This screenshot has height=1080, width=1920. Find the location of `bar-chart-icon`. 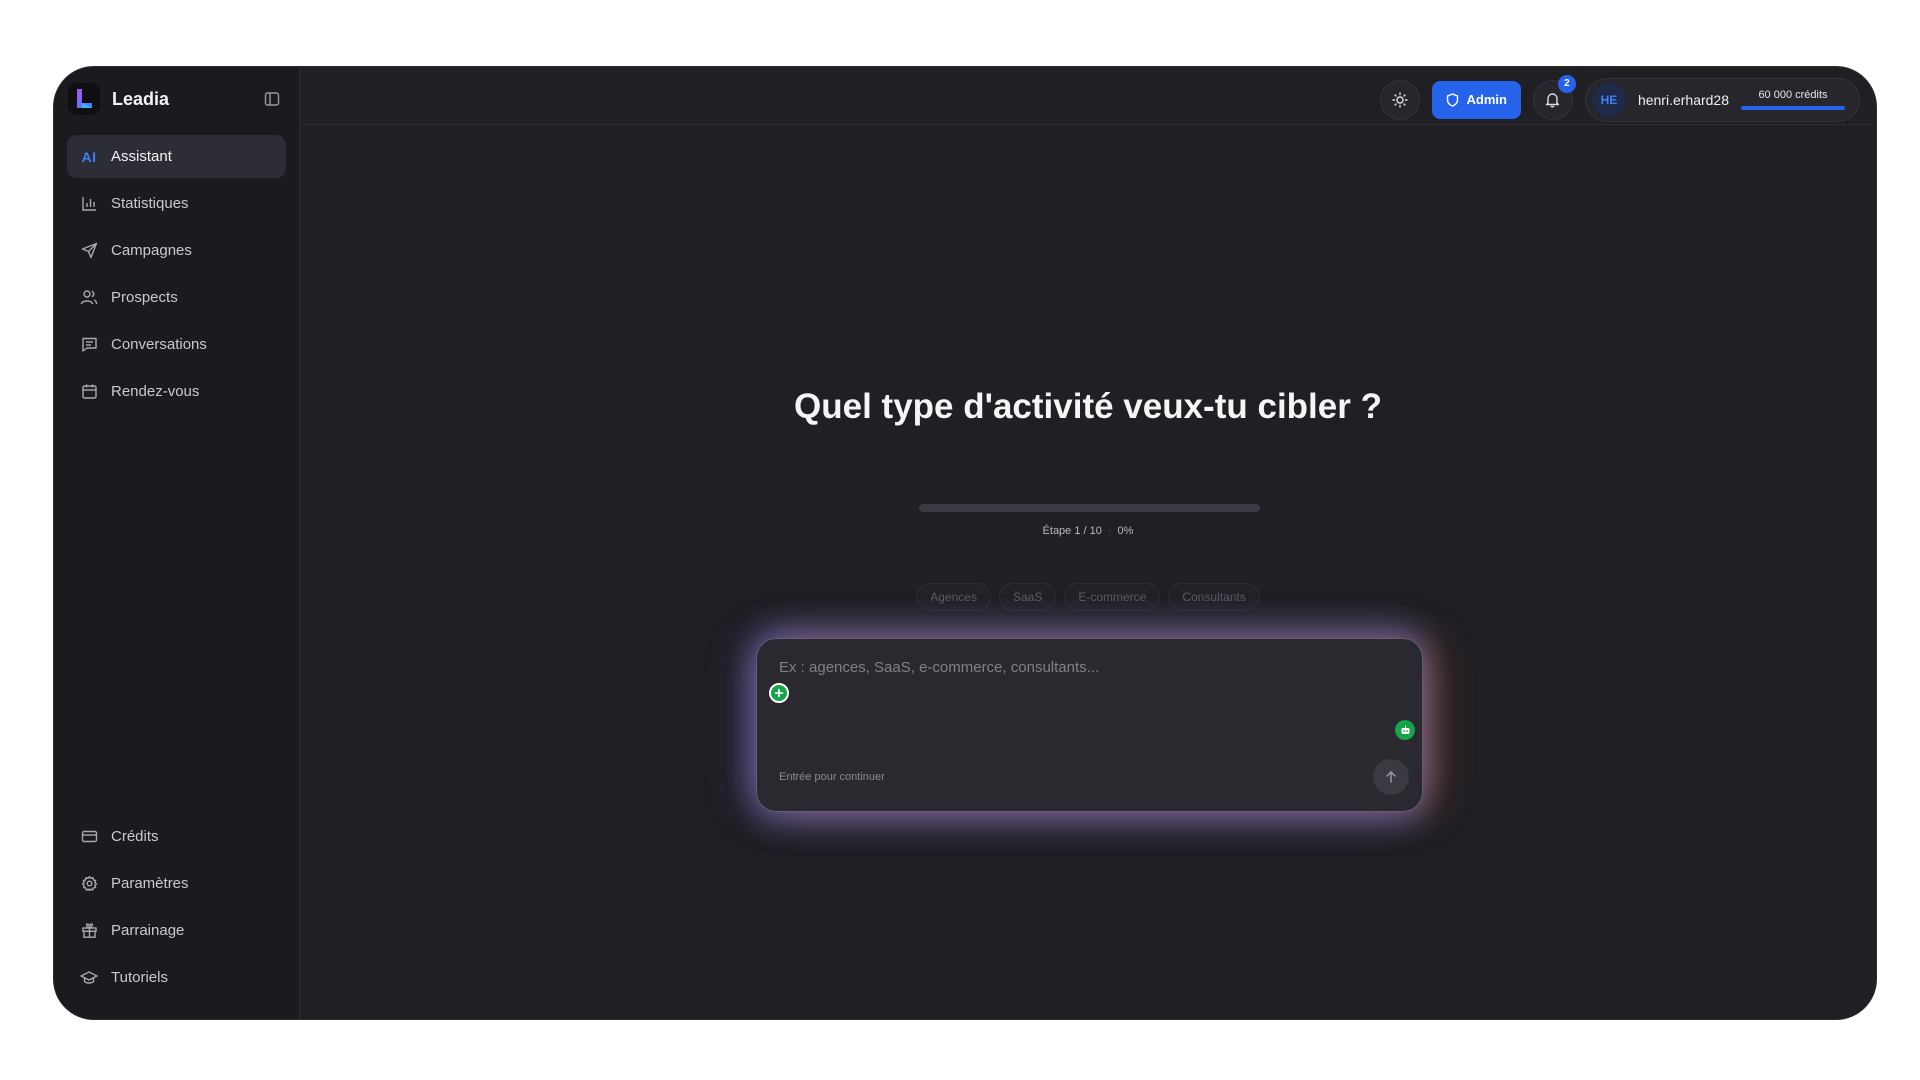

bar-chart-icon is located at coordinates (89, 204).